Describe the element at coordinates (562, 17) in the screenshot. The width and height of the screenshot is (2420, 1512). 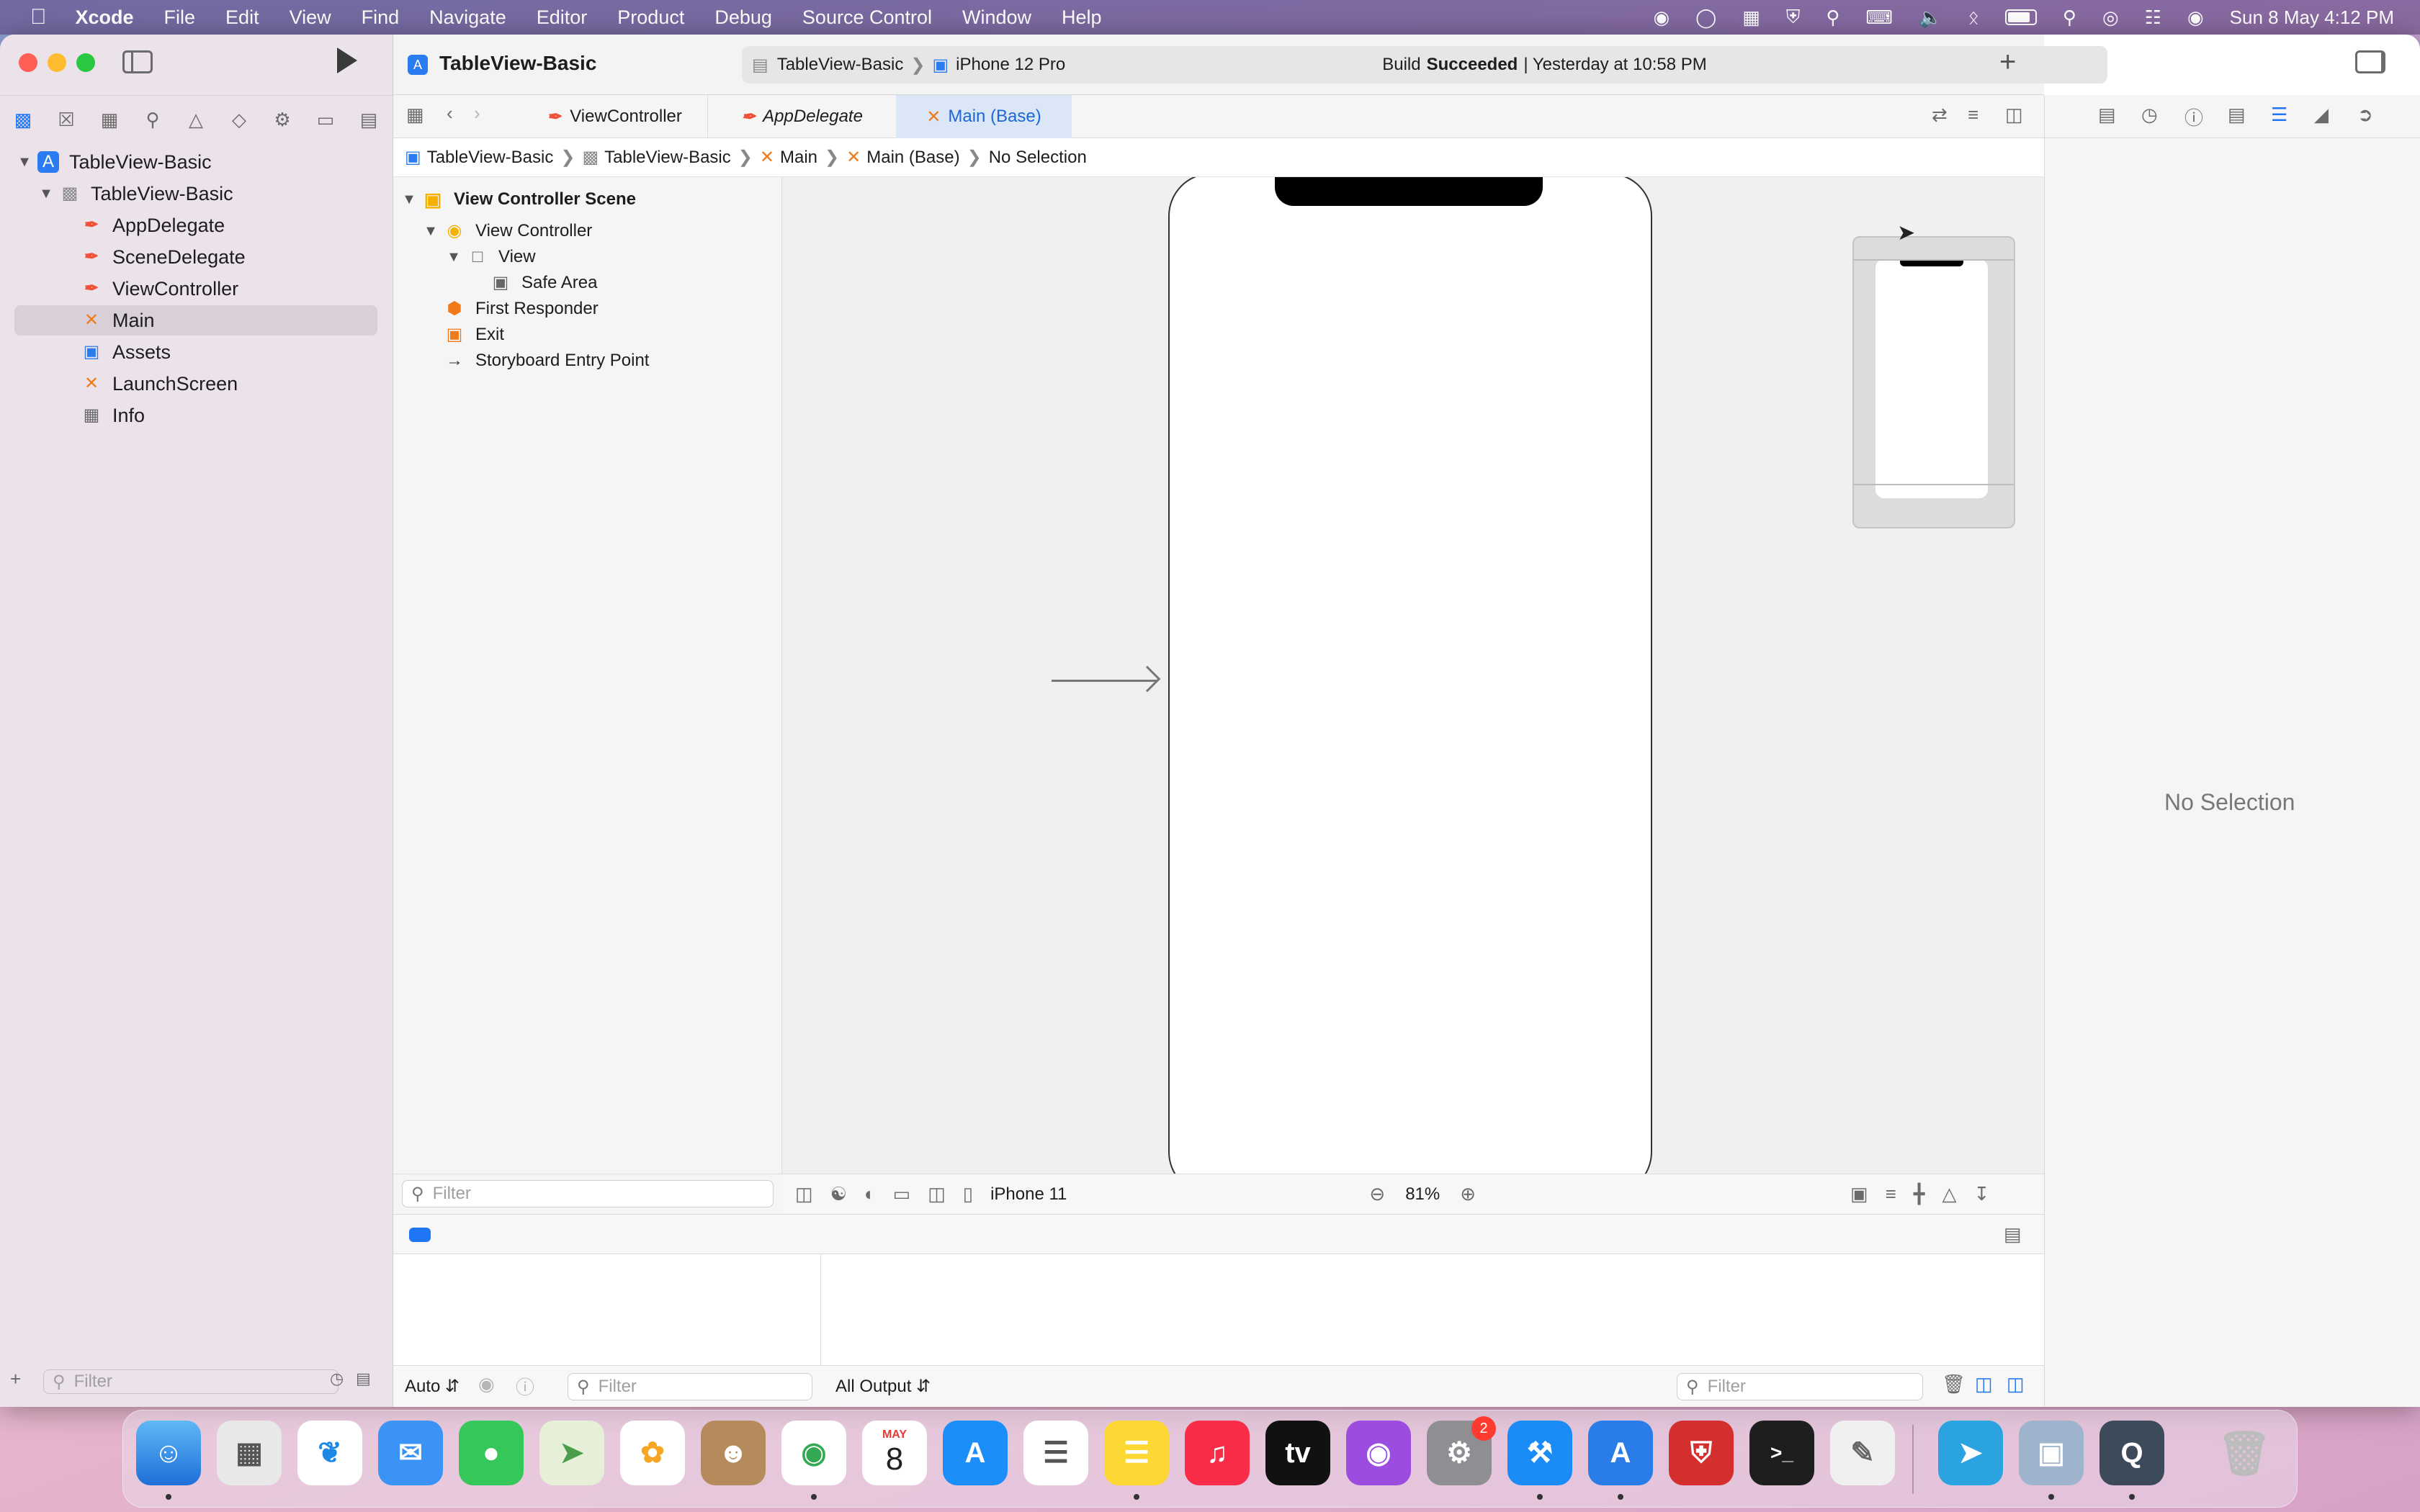
I see `menu-editor: Editor` at that location.